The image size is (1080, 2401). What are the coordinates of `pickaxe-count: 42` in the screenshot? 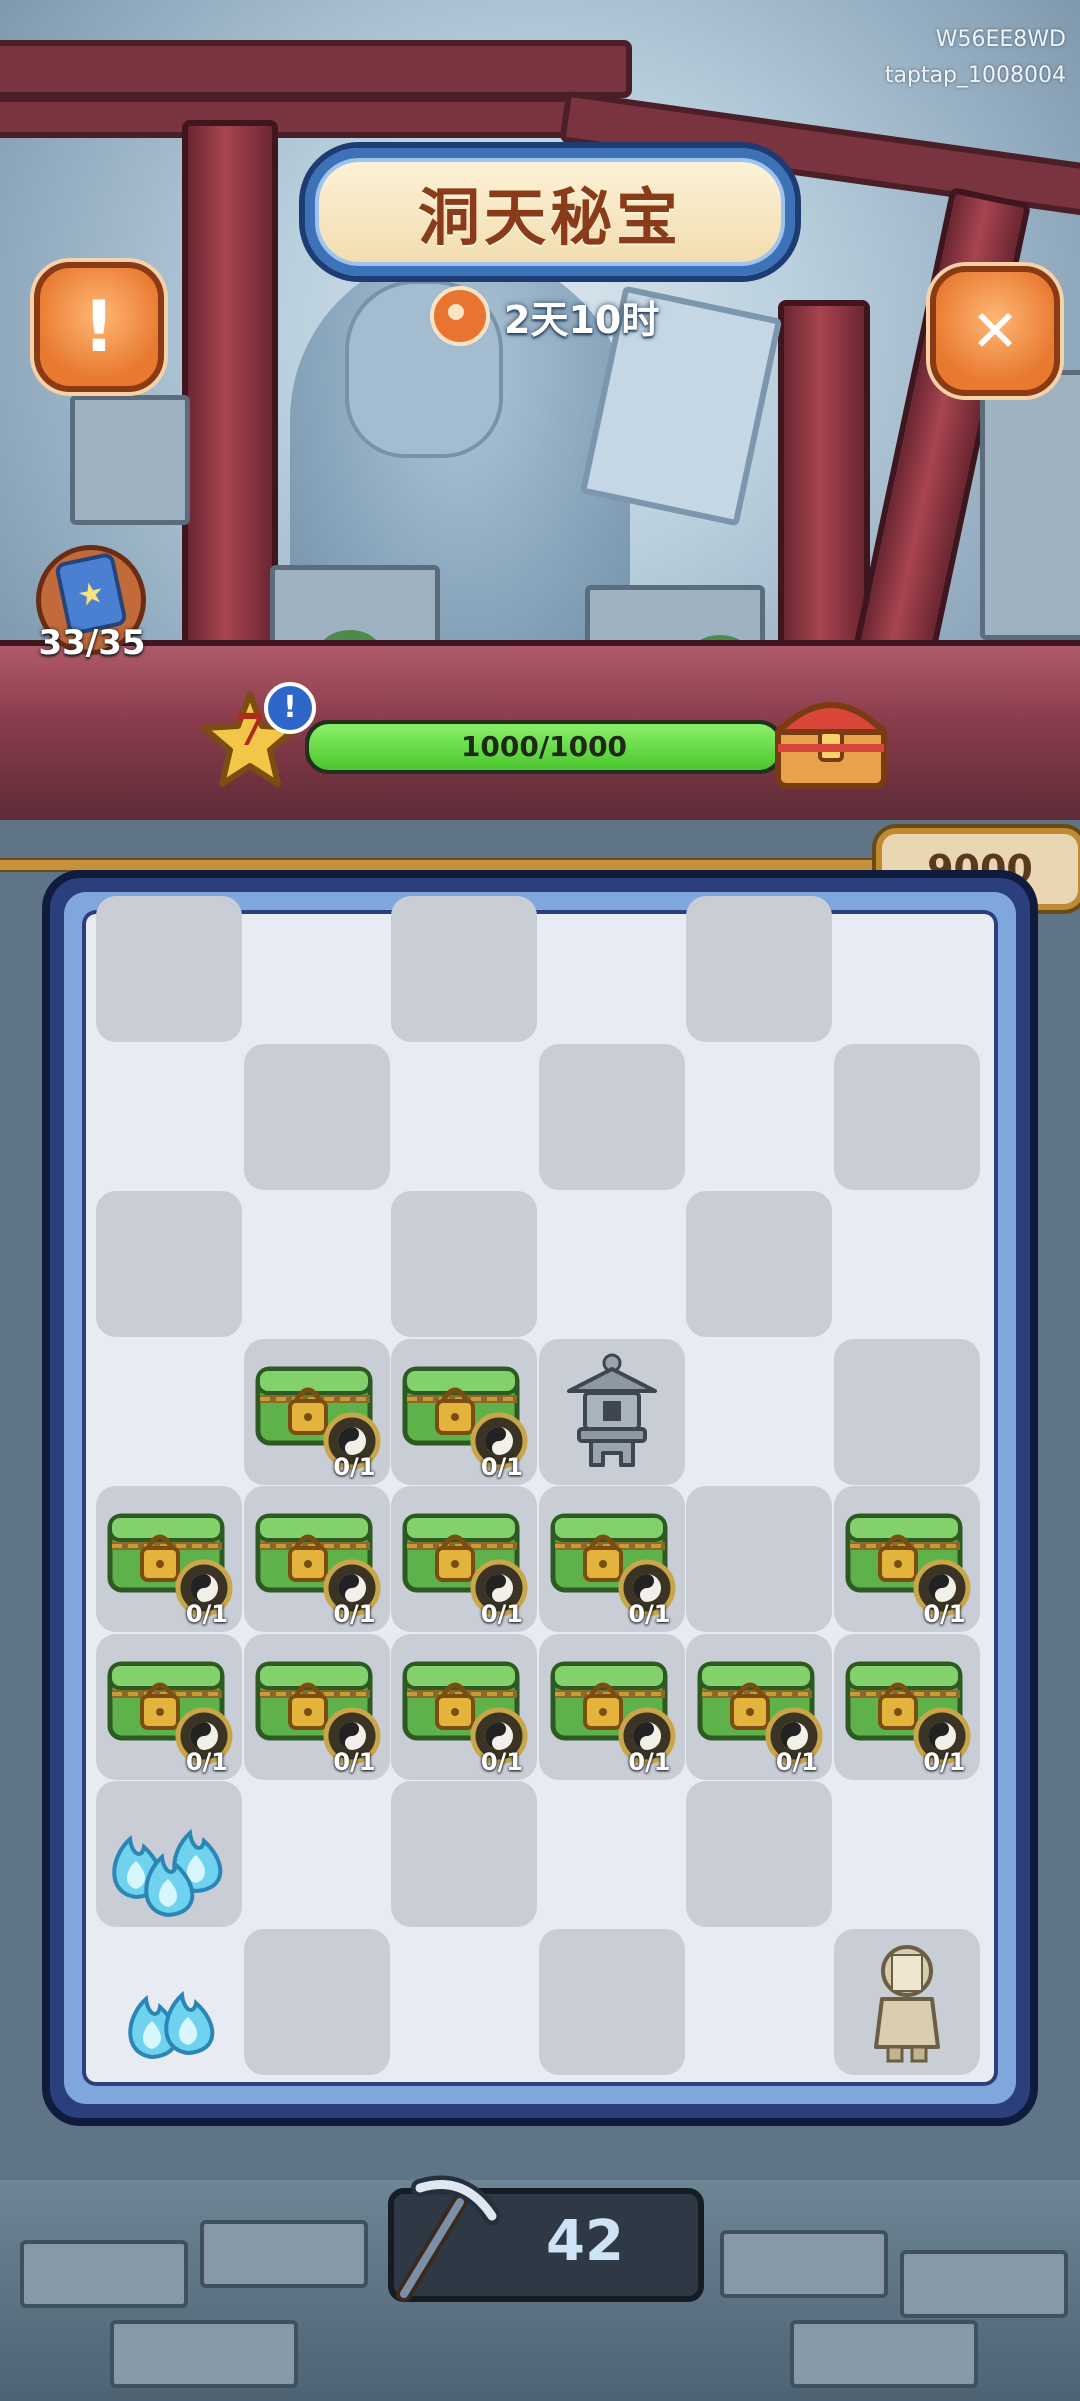 It's located at (585, 2241).